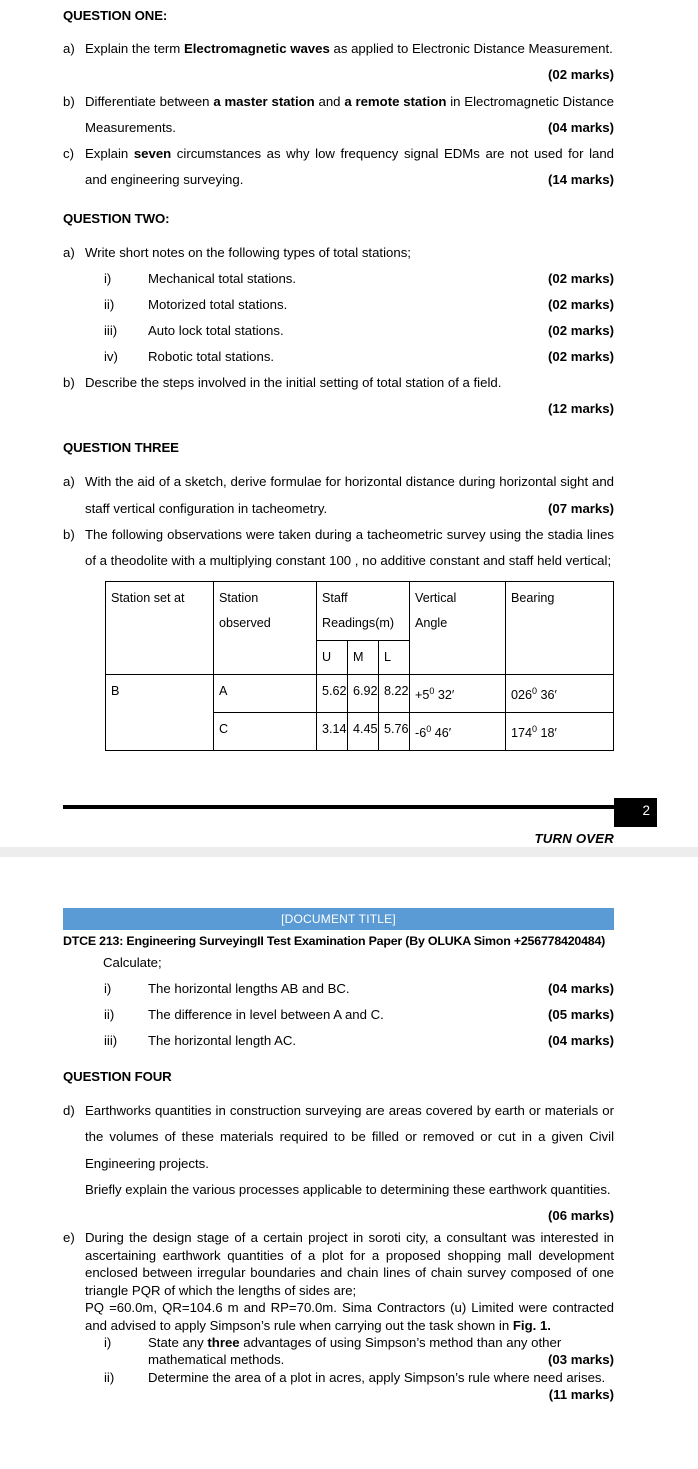 This screenshot has width=698, height=1469. What do you see at coordinates (332, 693) in the screenshot?
I see `cell-u: 5.62` at bounding box center [332, 693].